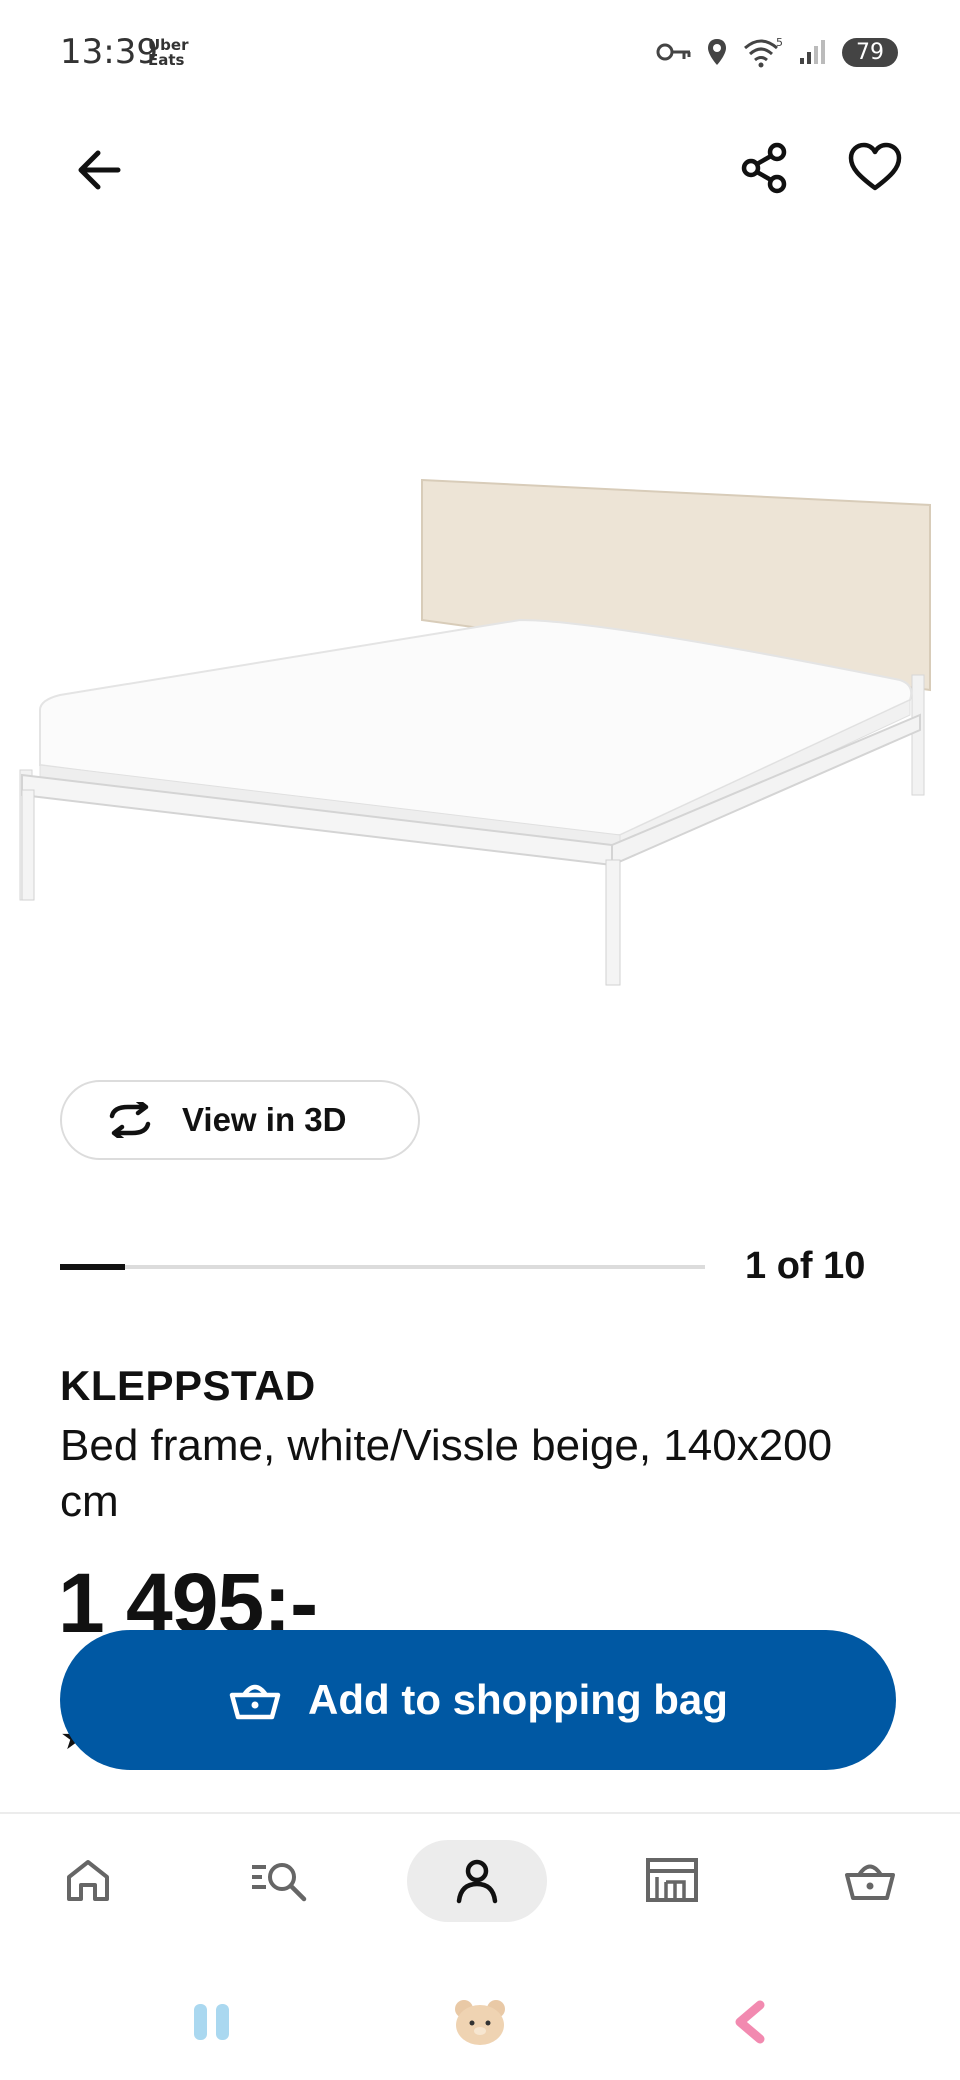  I want to click on battery-indicator: 79, so click(870, 52).